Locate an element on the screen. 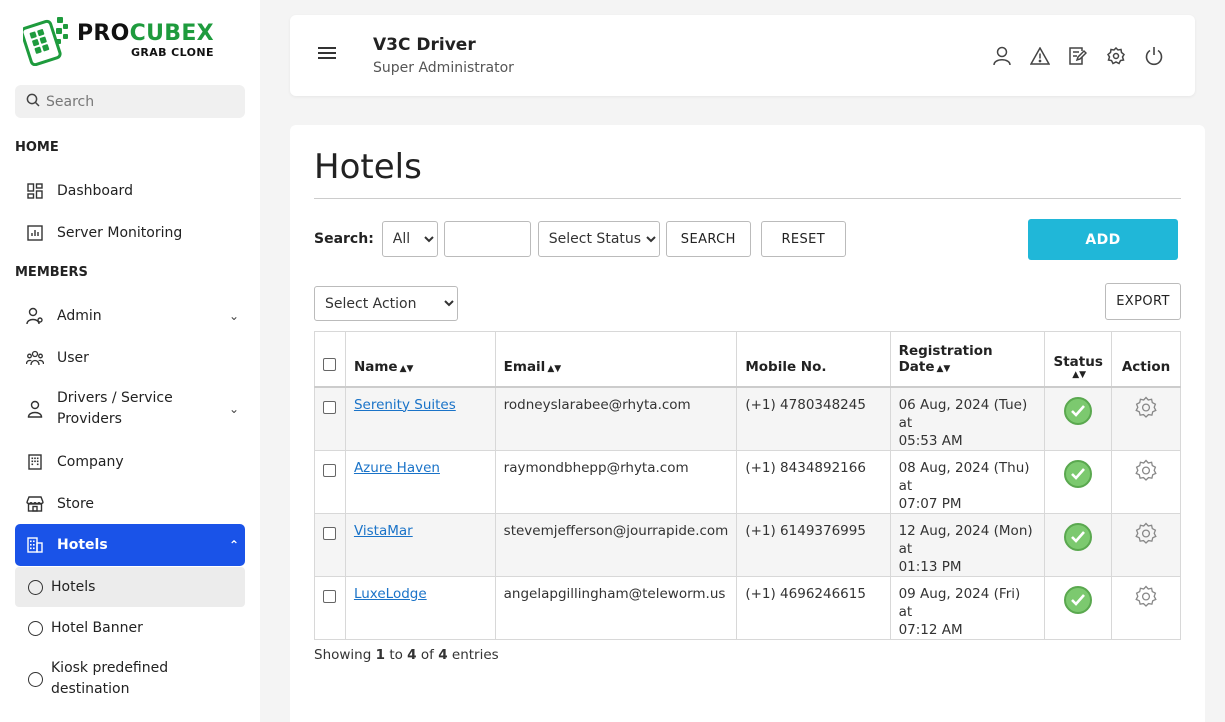  sidebar-item-store: Store is located at coordinates (130, 504).